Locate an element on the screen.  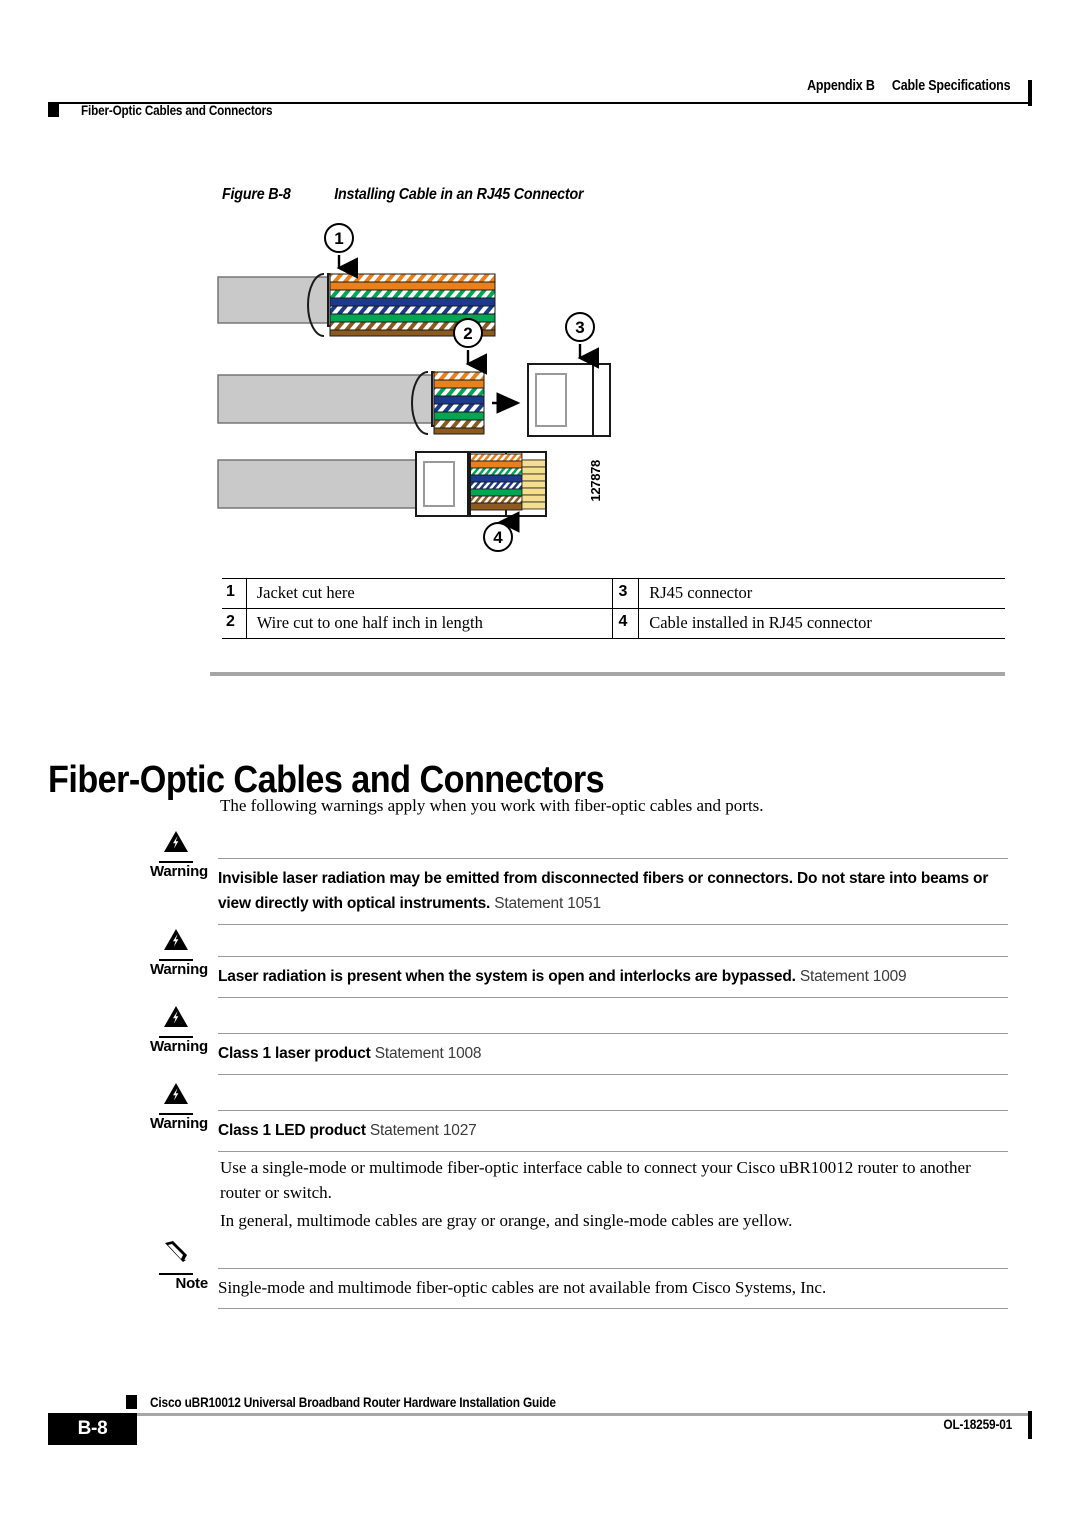
footer-page-number: B-8 is located at coordinates (92, 1429).